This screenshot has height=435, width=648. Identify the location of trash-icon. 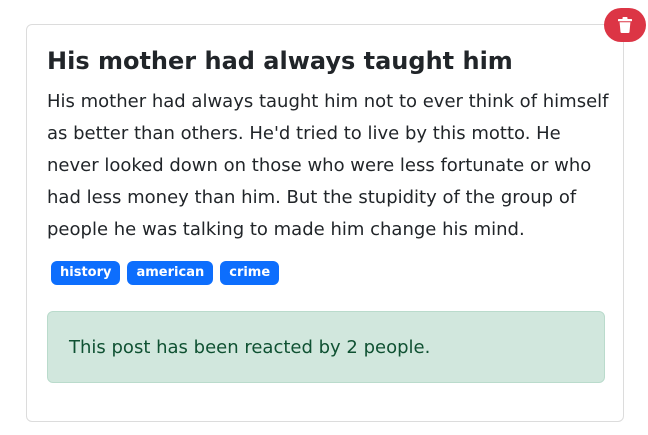
(625, 25).